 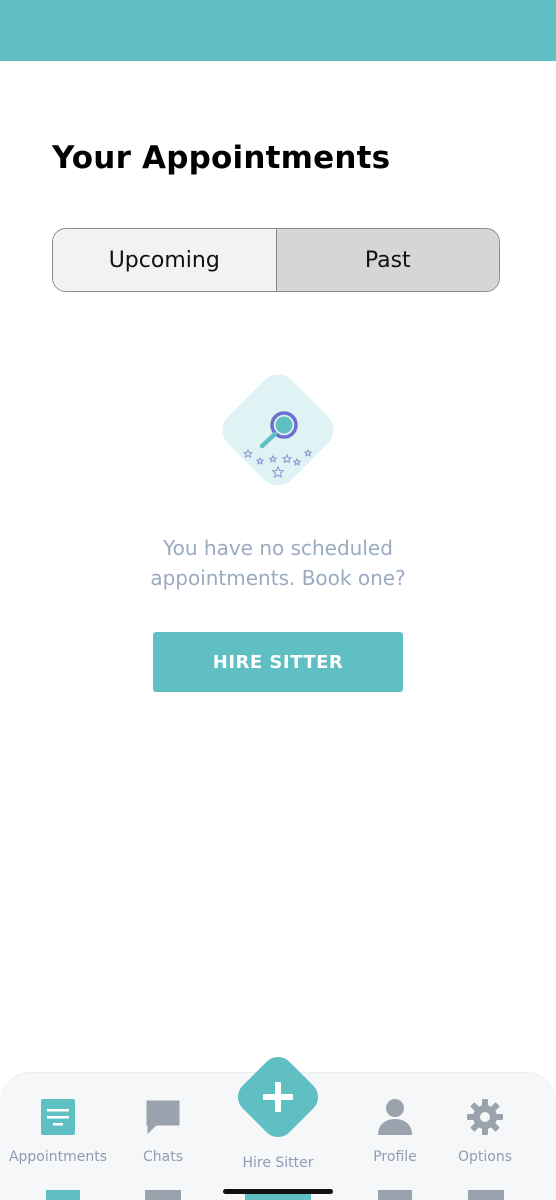 I want to click on nav-item-options: Options, so click(x=485, y=1130).